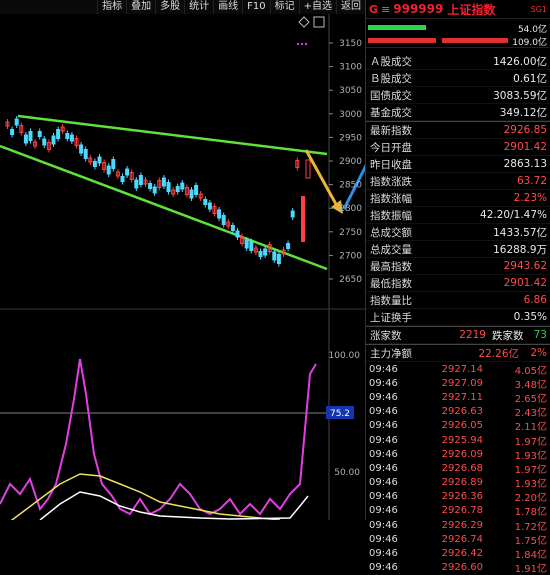  Describe the element at coordinates (308, 169) in the screenshot. I see `candle-latest` at that location.